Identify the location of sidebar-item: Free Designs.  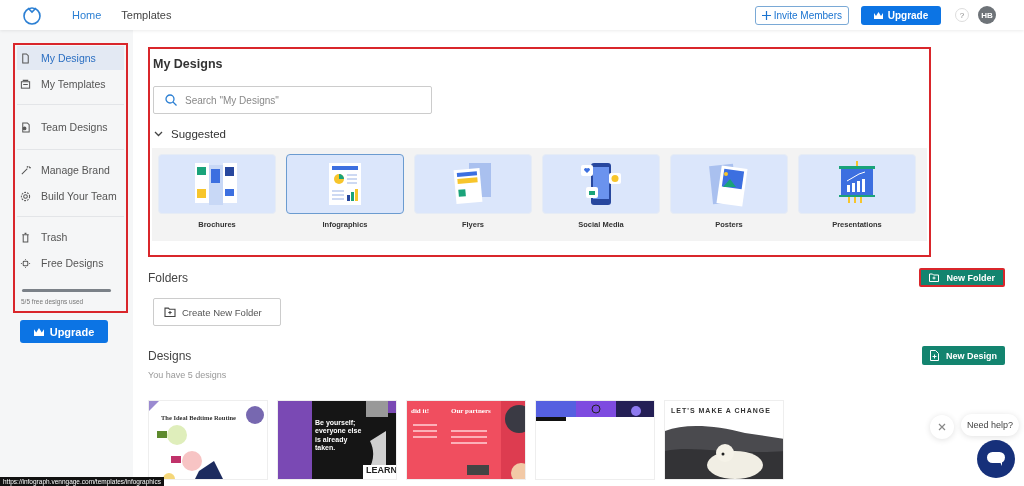
(70, 263).